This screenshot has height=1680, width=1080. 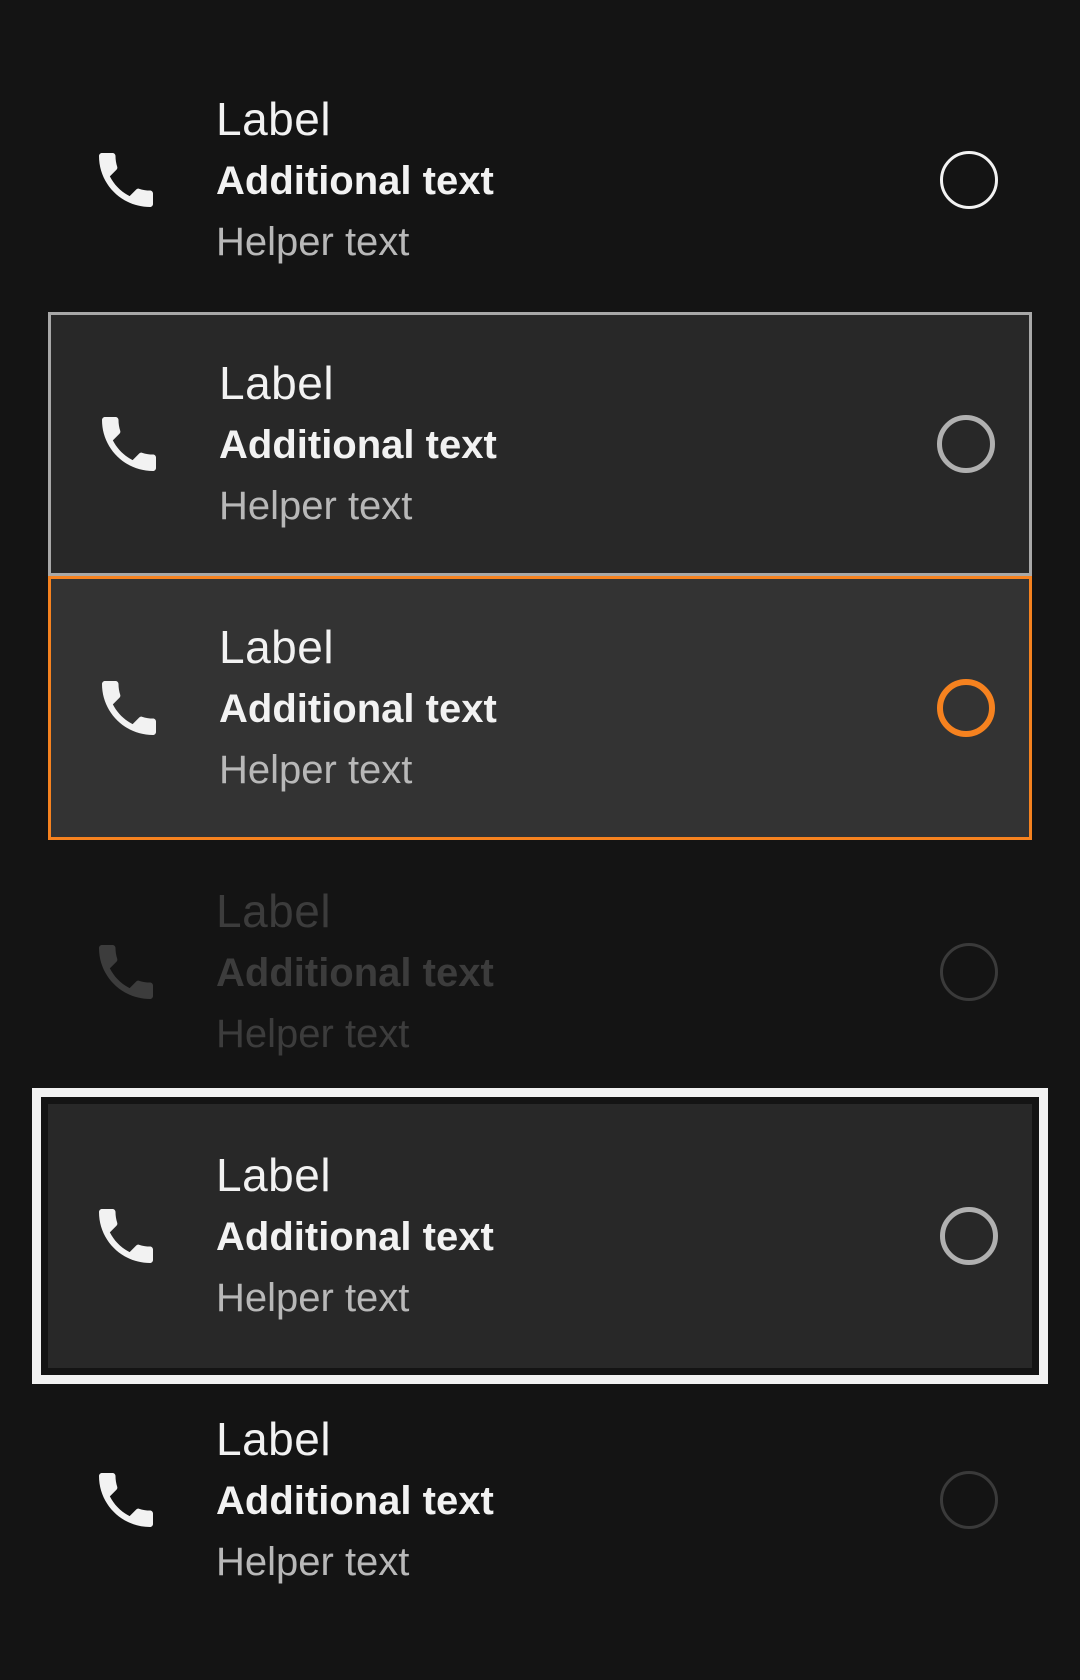 What do you see at coordinates (540, 972) in the screenshot?
I see `list-item-disabled: Label Additional text Helper text` at bounding box center [540, 972].